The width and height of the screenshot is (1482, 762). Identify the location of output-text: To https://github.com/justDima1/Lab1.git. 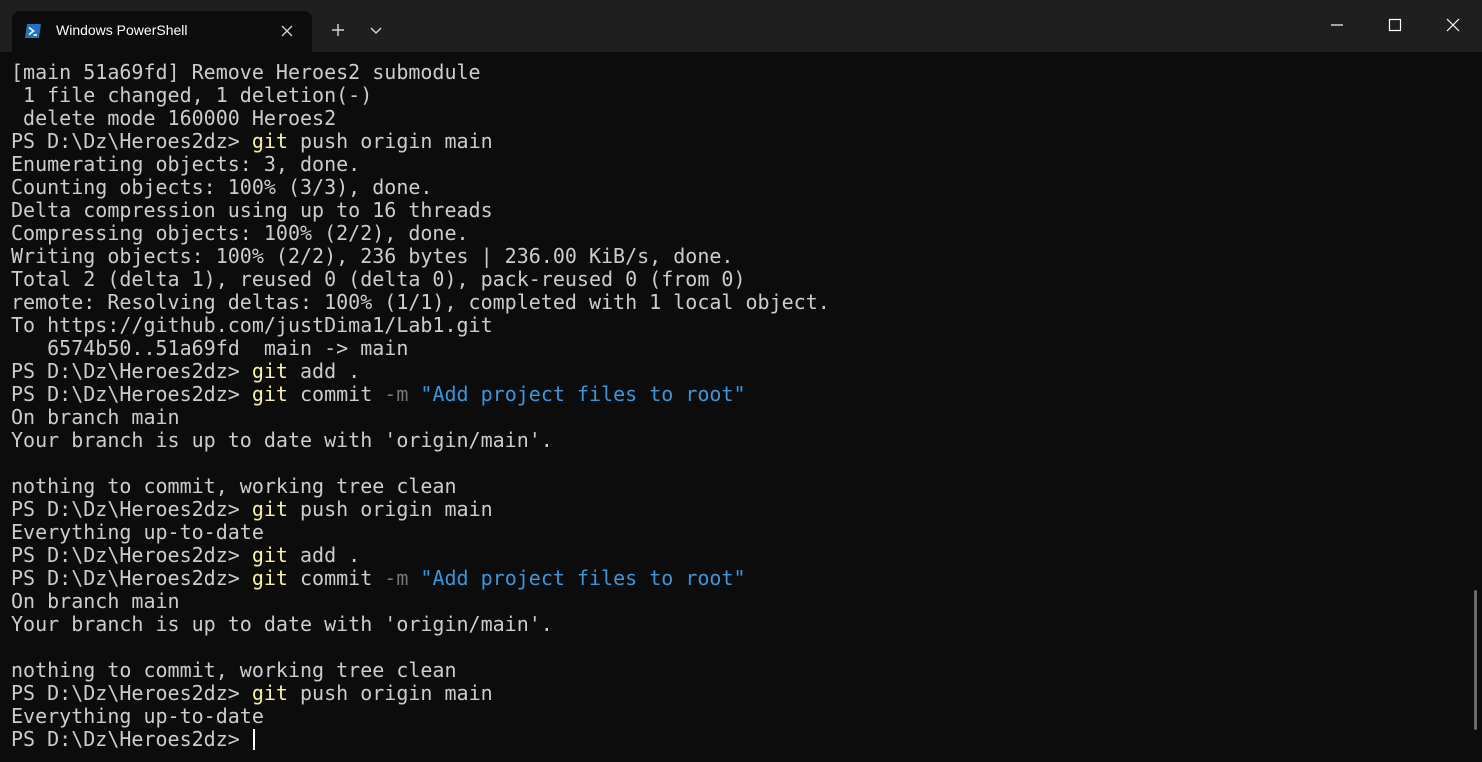
(252, 325).